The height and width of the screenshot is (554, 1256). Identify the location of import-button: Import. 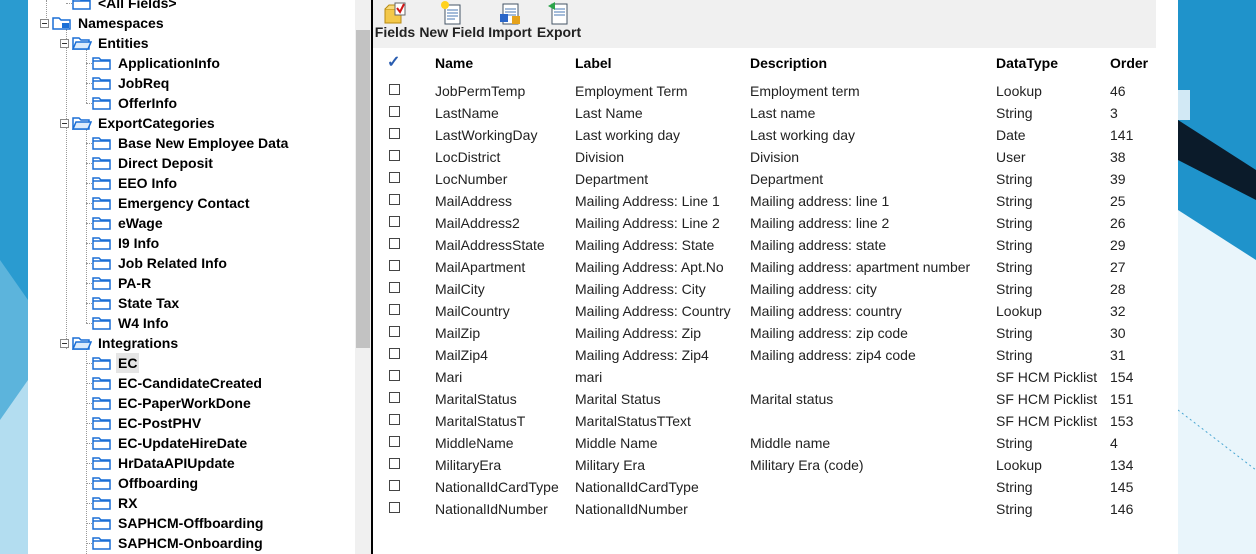
(510, 24).